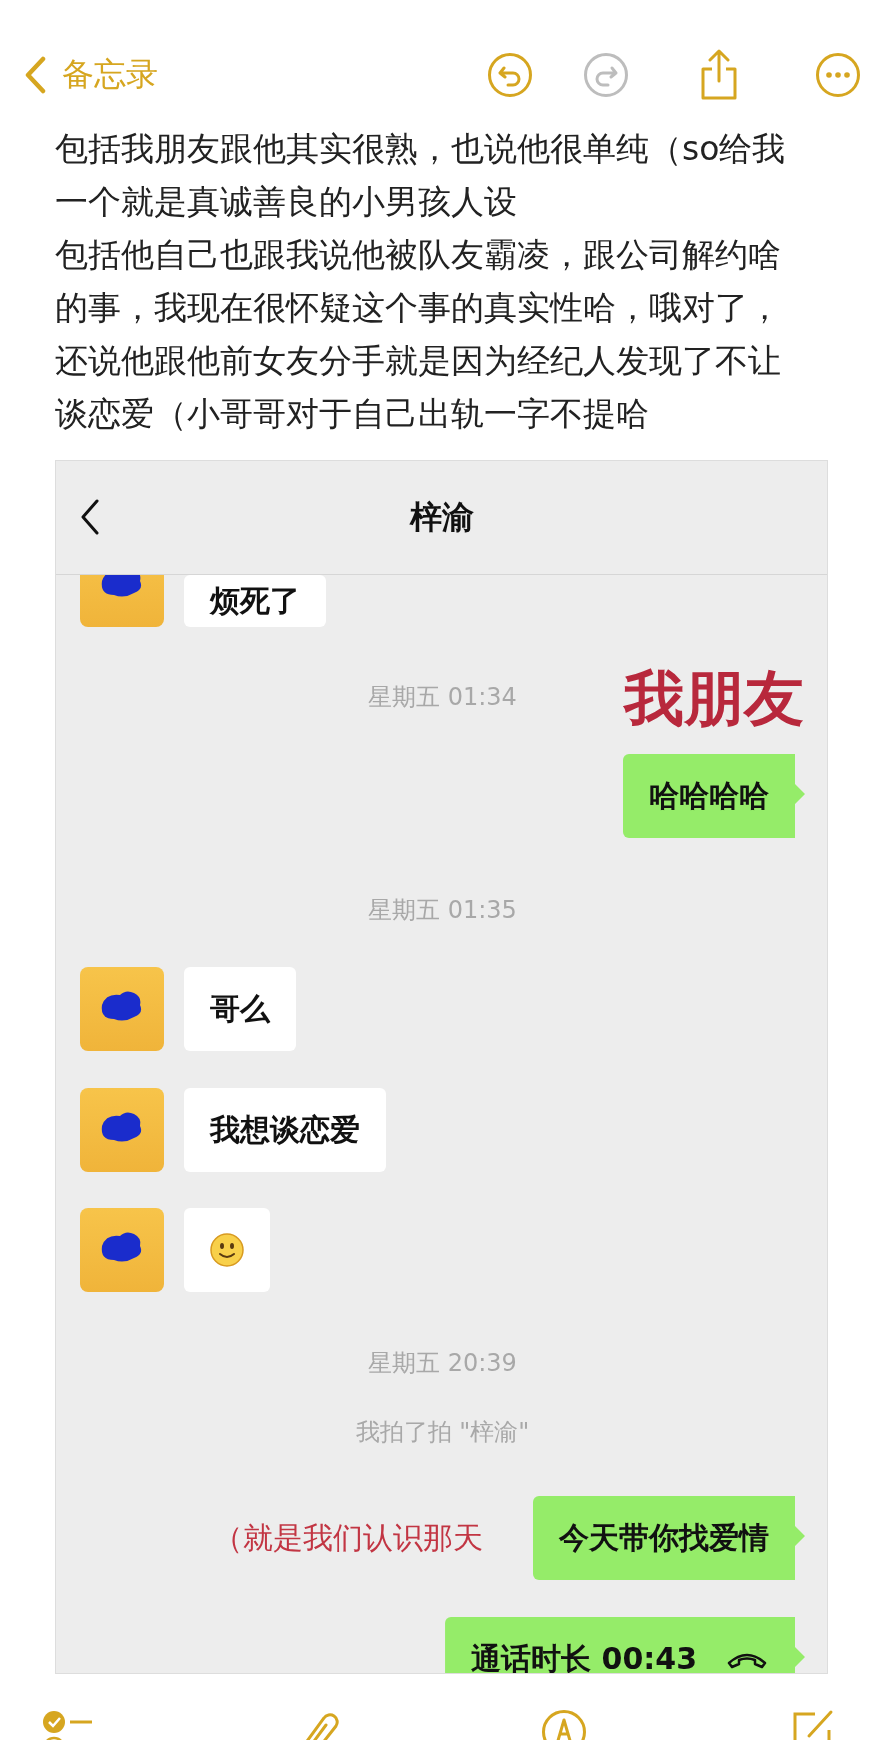  What do you see at coordinates (227, 1250) in the screenshot?
I see `smiley-icon` at bounding box center [227, 1250].